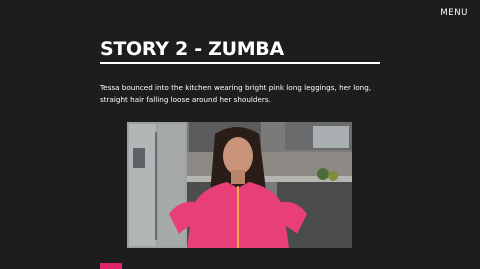 The width and height of the screenshot is (480, 269). Describe the element at coordinates (454, 13) in the screenshot. I see `menu-button: MENU` at that location.